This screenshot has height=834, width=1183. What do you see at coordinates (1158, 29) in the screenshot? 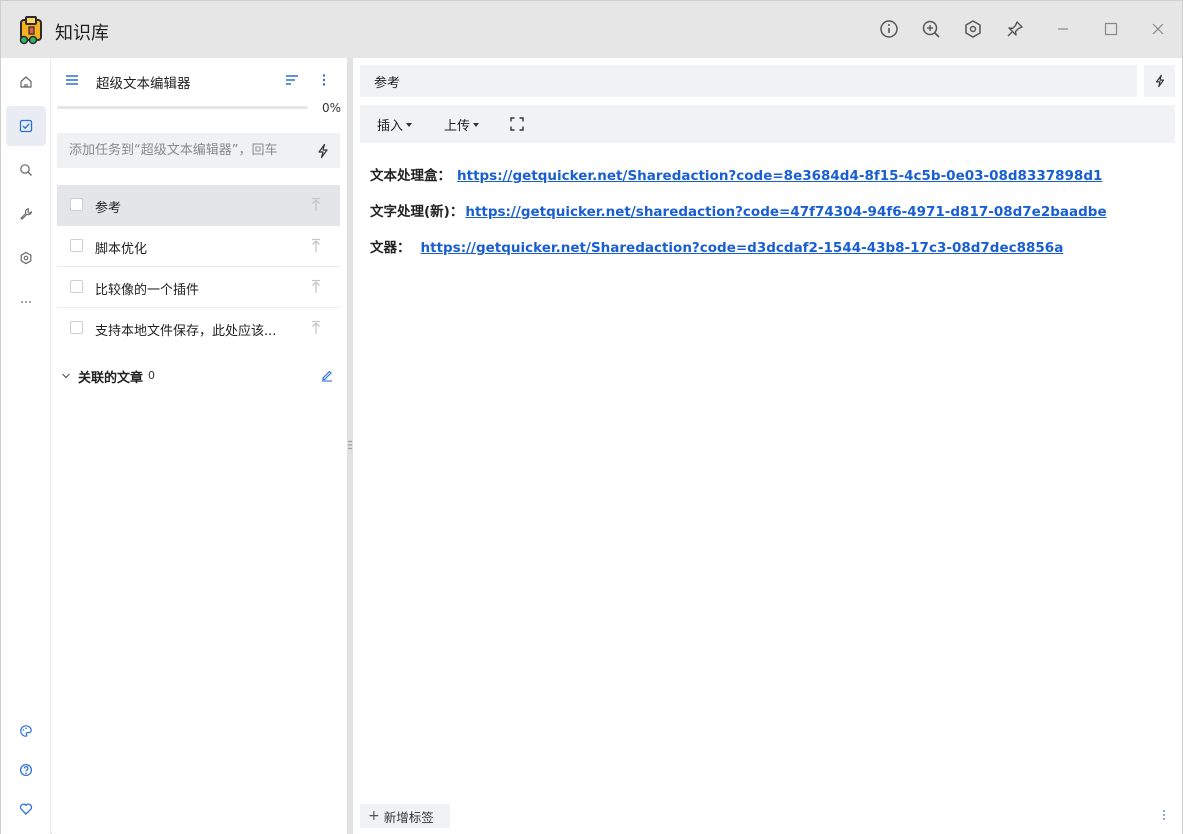
I see `close-icon` at bounding box center [1158, 29].